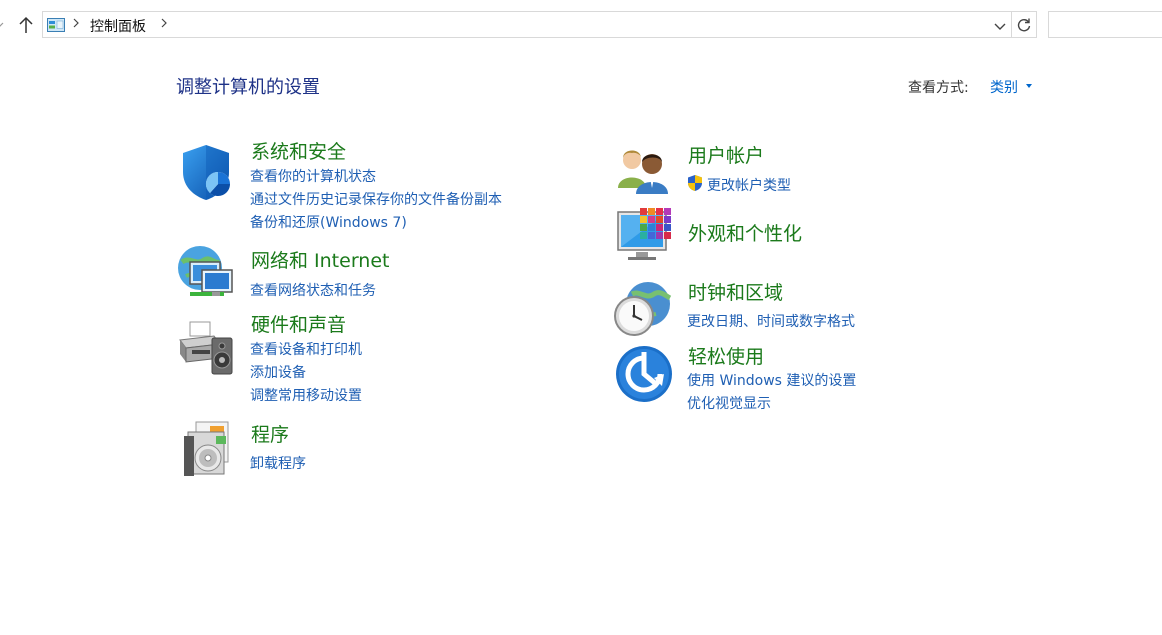 This screenshot has height=635, width=1162. Describe the element at coordinates (313, 176) in the screenshot. I see `link-view-computer-status: 查看你的计算机状态` at that location.